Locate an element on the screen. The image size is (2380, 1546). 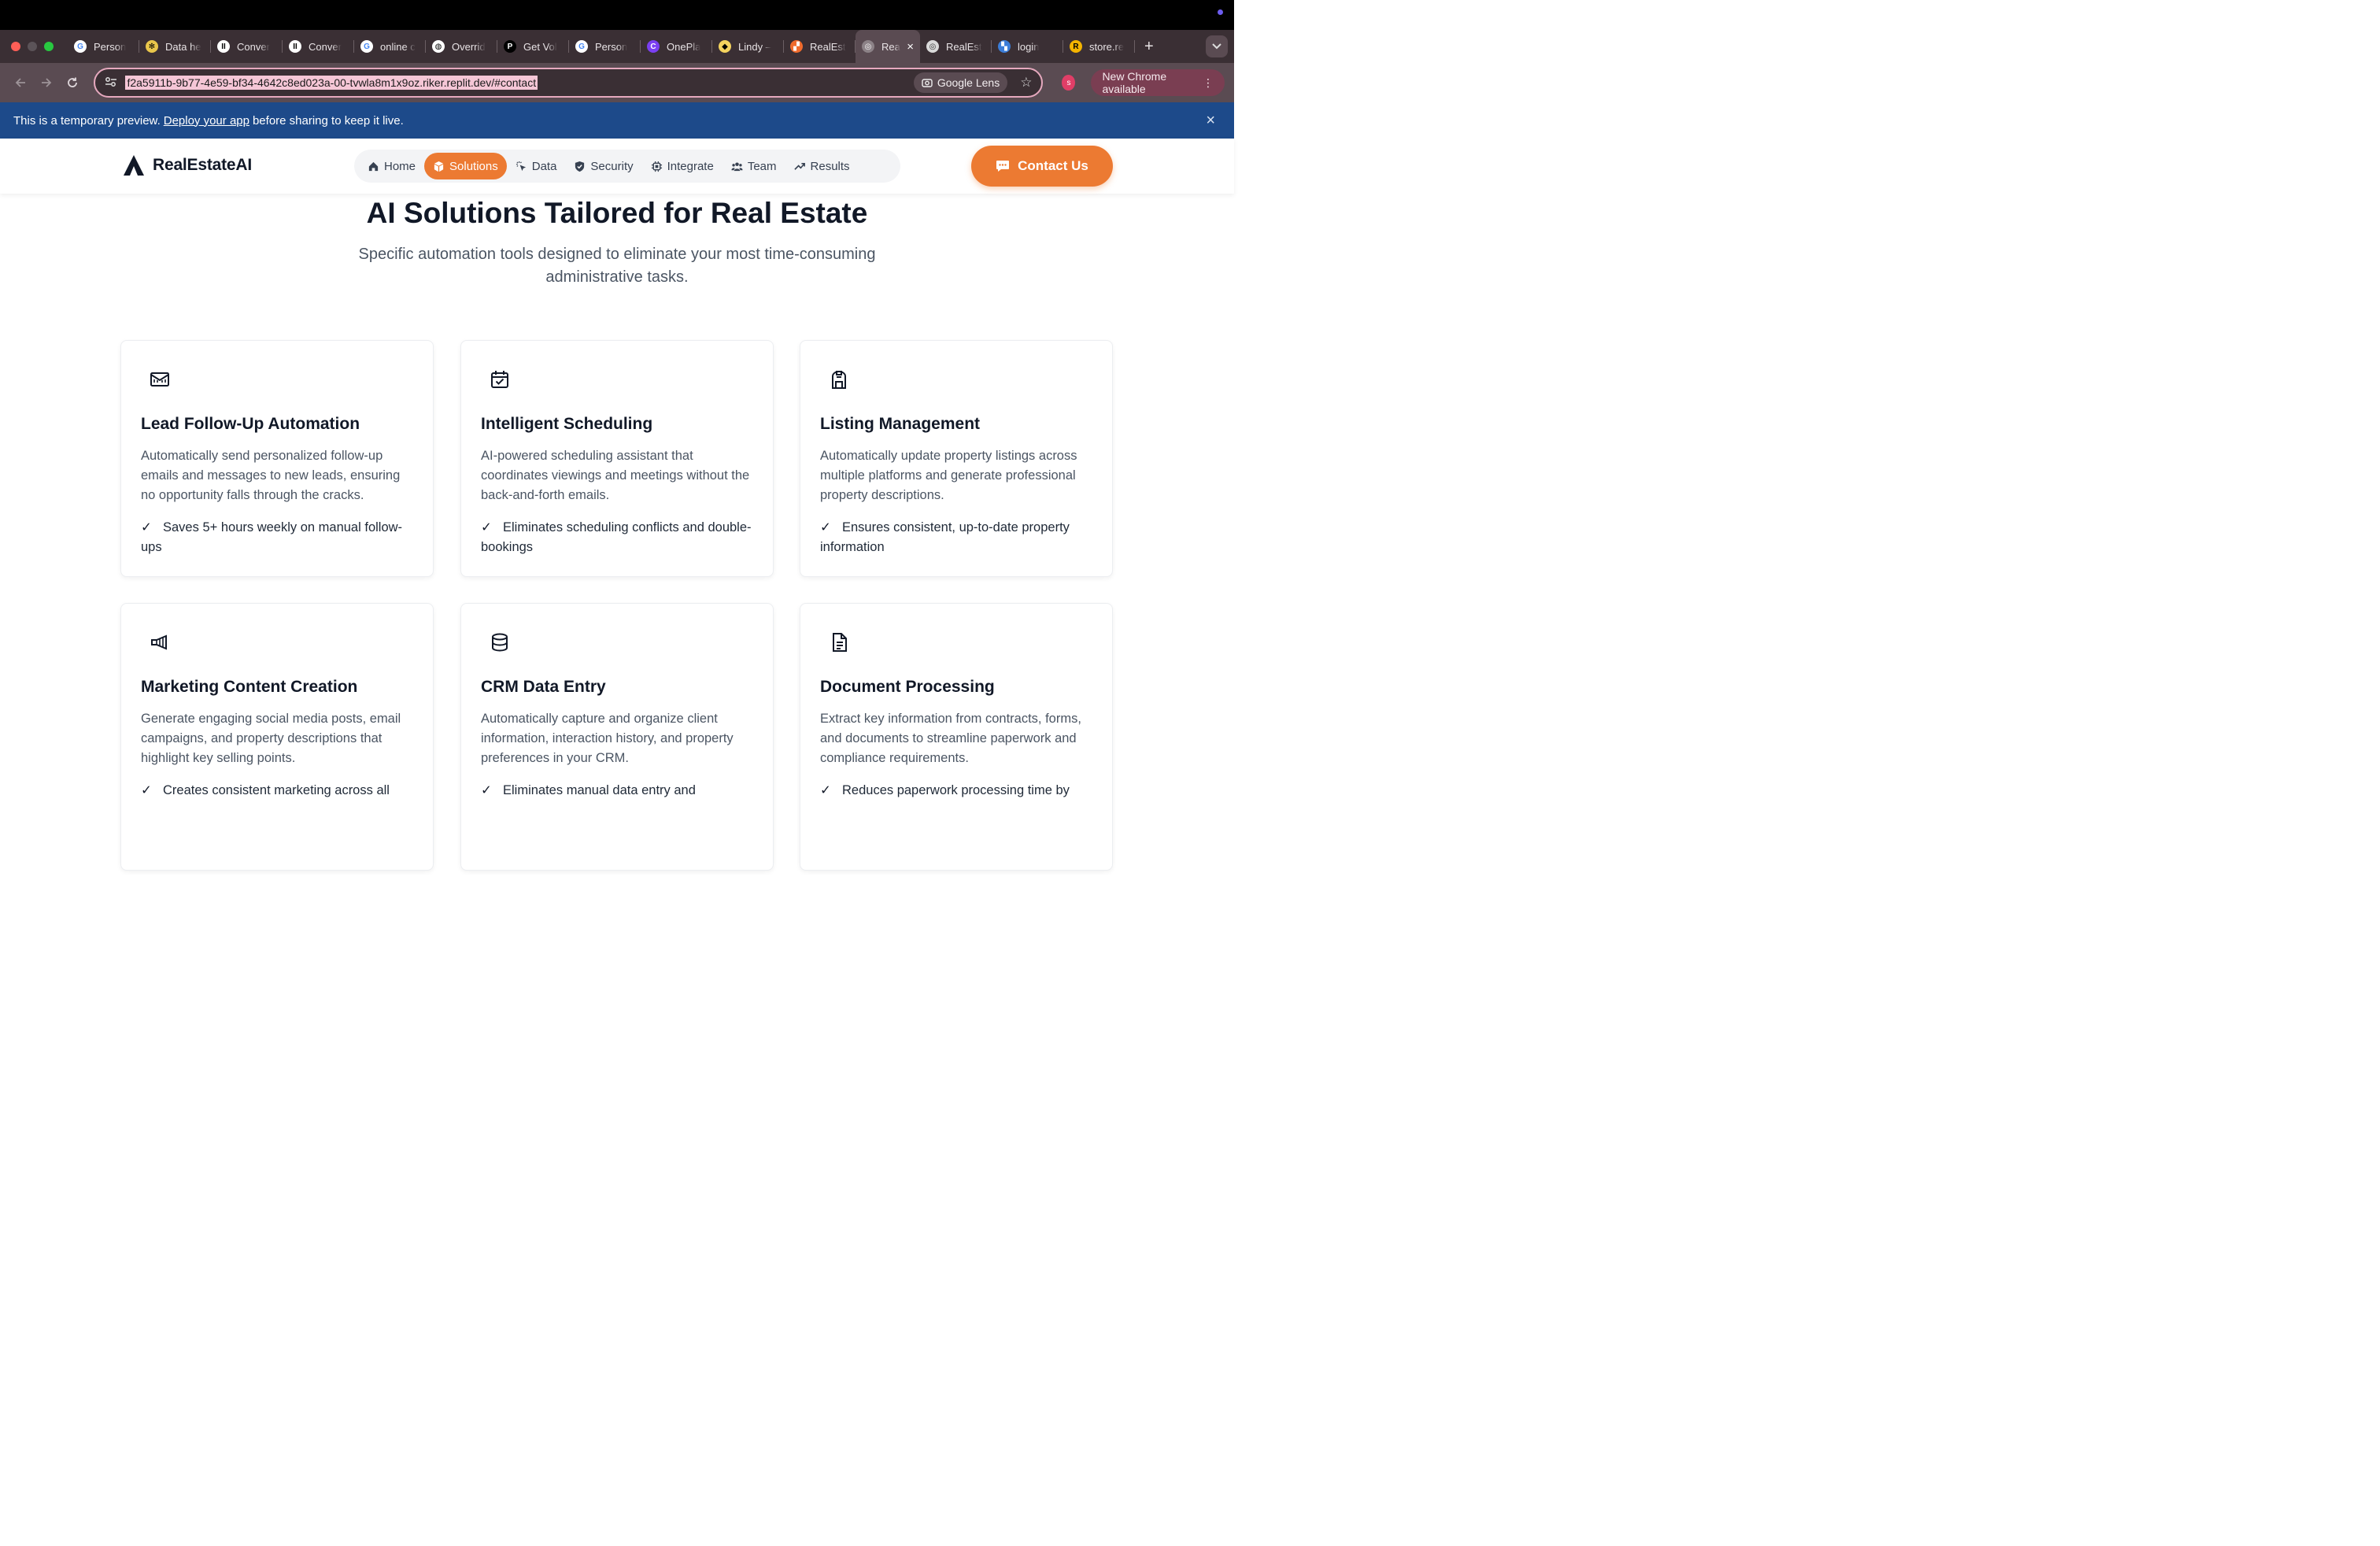
back-button is located at coordinates (20, 82).